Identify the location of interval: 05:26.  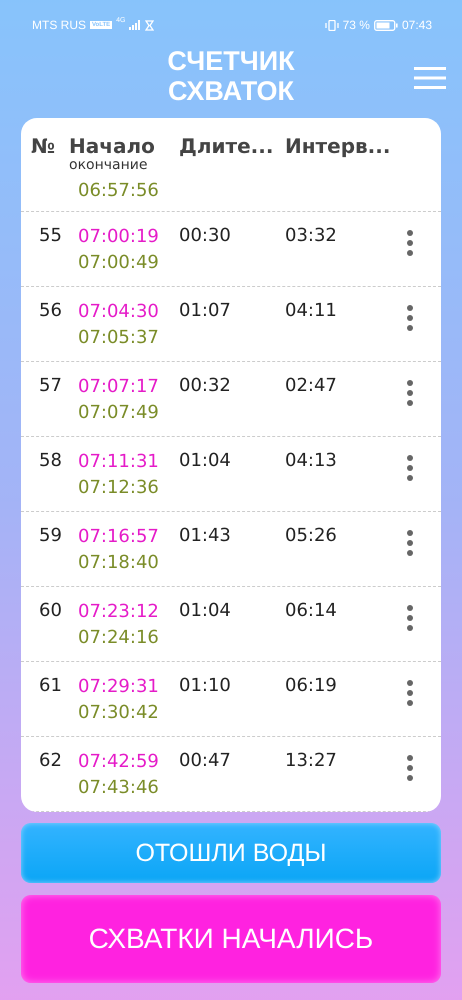
(311, 536).